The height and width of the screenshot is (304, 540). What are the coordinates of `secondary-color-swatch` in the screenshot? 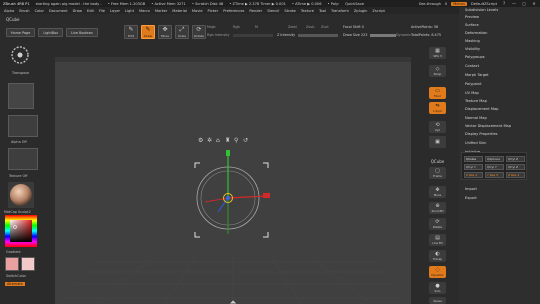 It's located at (28, 264).